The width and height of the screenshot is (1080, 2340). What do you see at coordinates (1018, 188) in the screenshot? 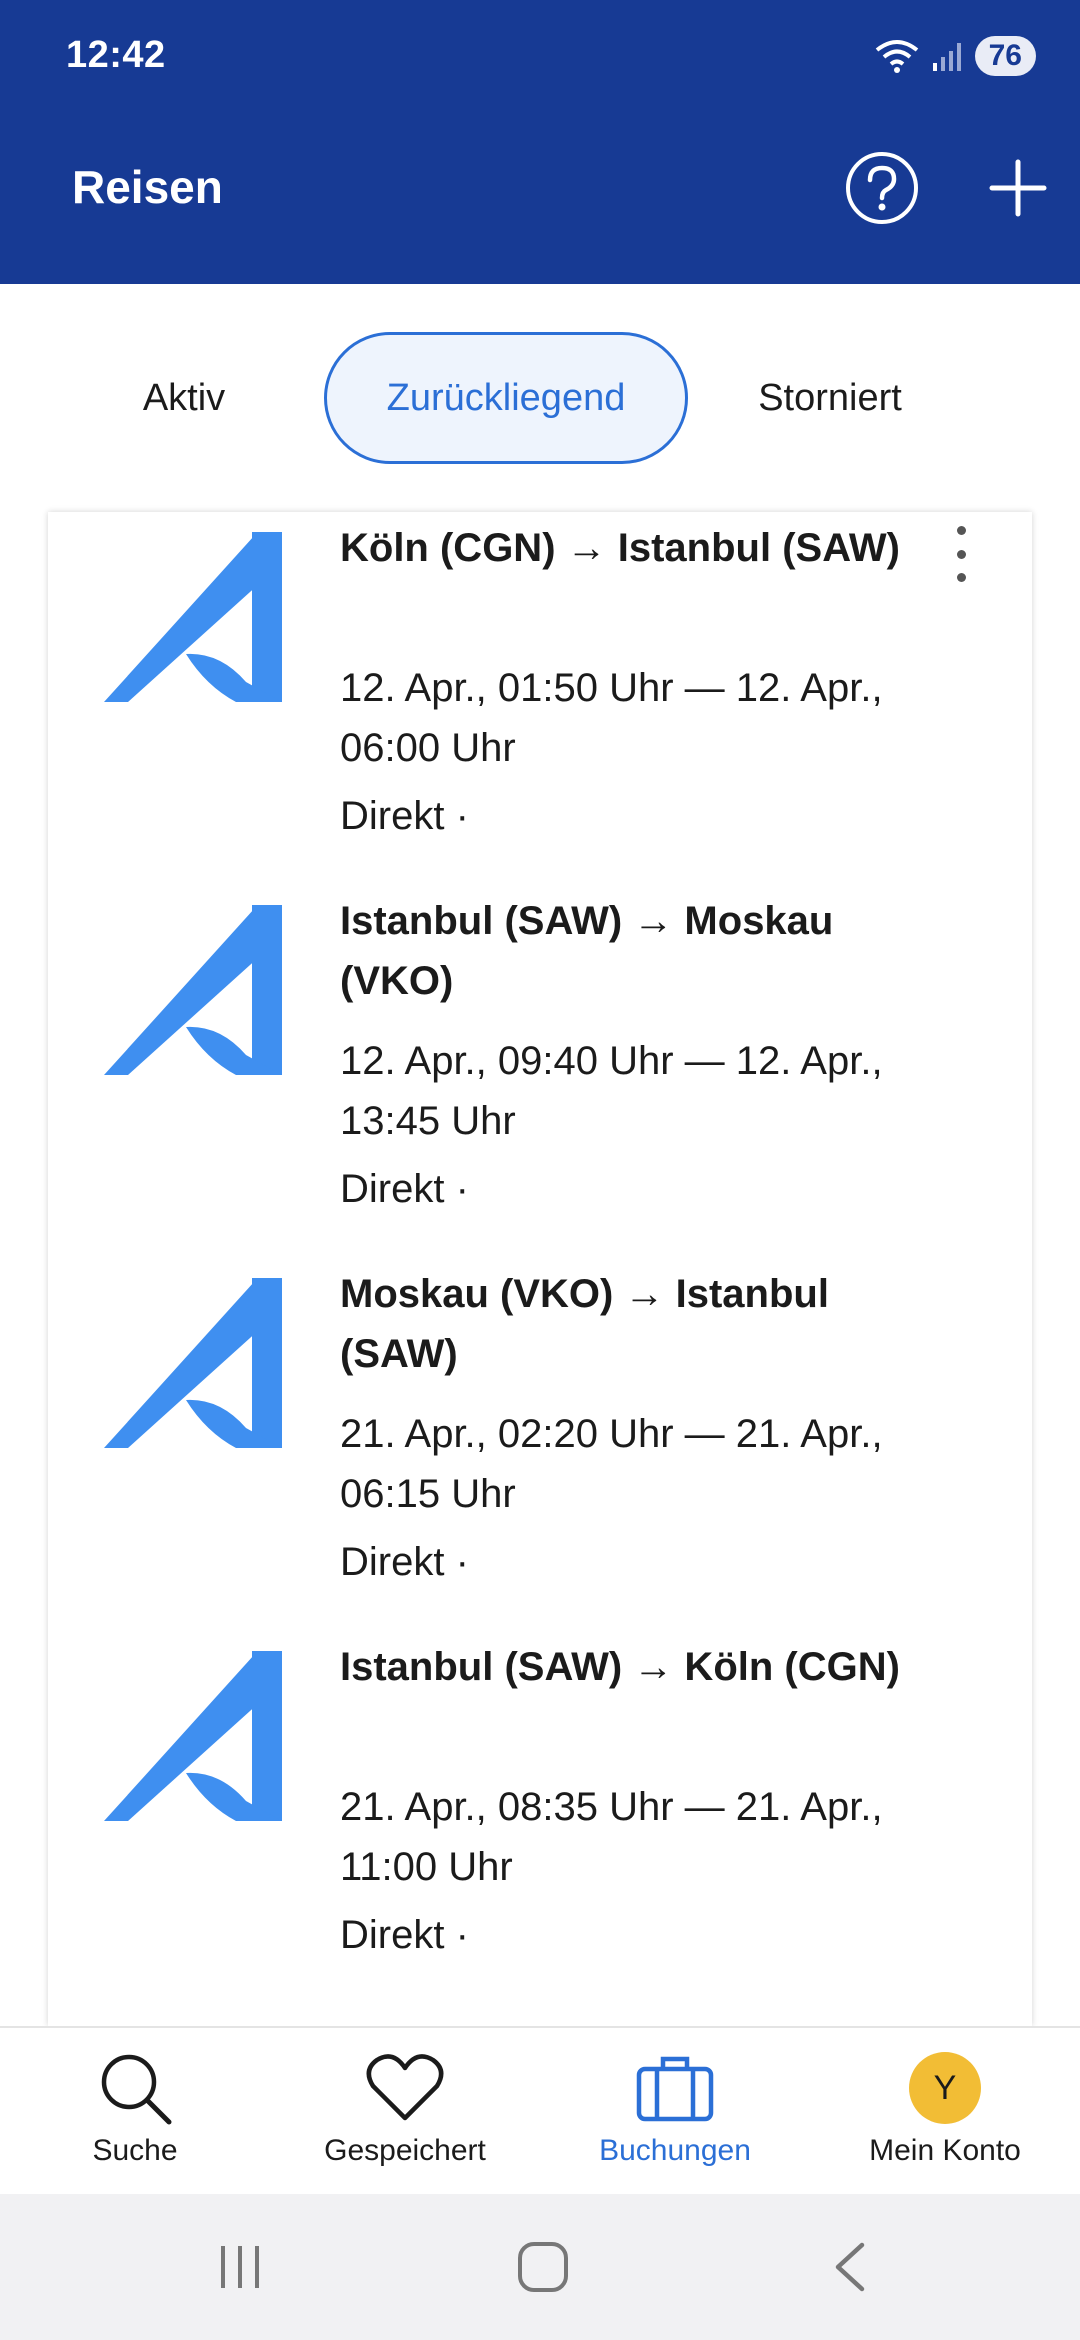
I see `plus-icon` at bounding box center [1018, 188].